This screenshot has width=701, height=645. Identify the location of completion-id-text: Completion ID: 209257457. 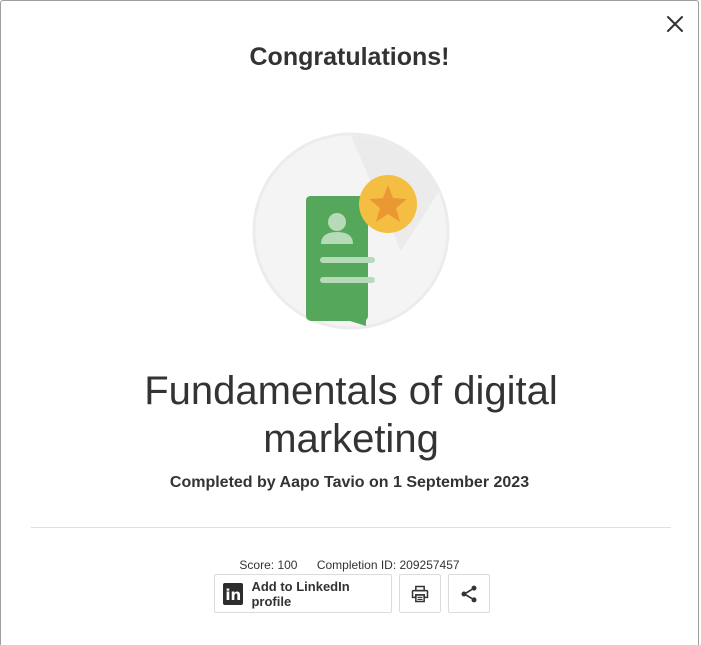
(388, 565).